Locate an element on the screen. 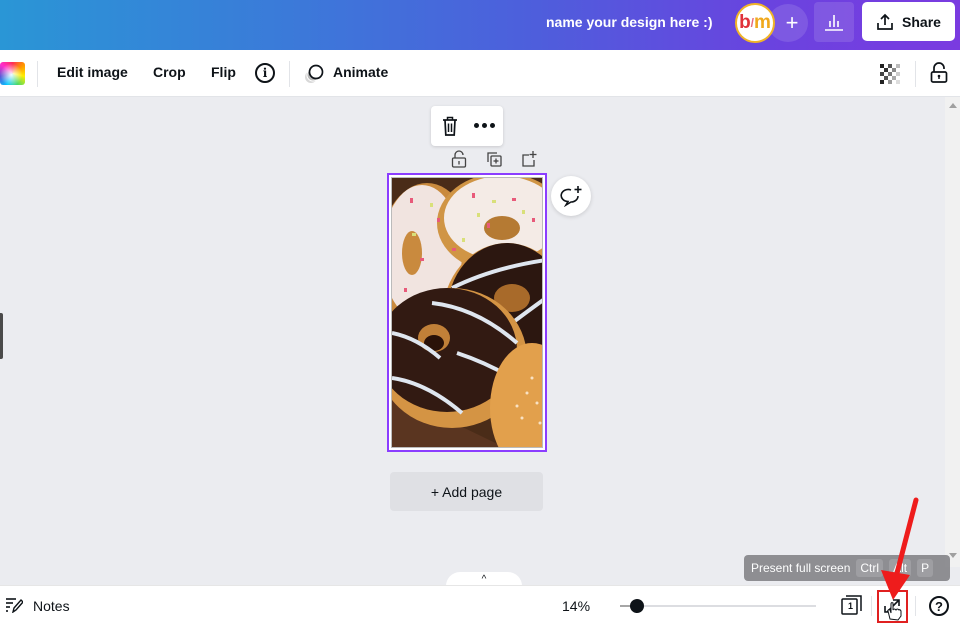 Image resolution: width=960 pixels, height=623 pixels. trash-icon is located at coordinates (450, 126).